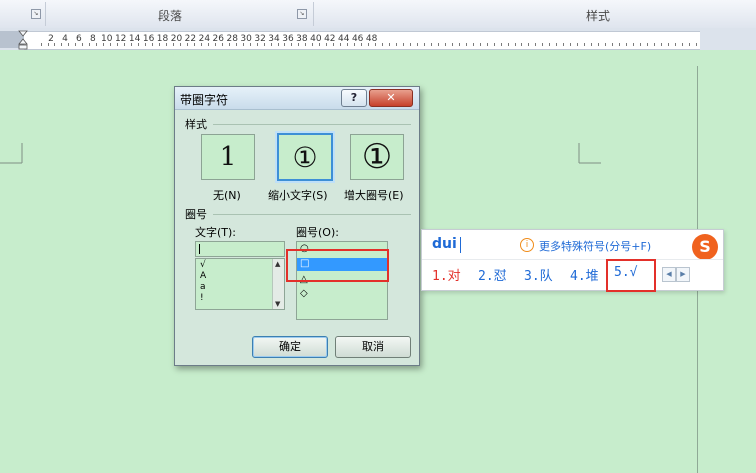  Describe the element at coordinates (65, 39) in the screenshot. I see `ruler-number: 4` at that location.